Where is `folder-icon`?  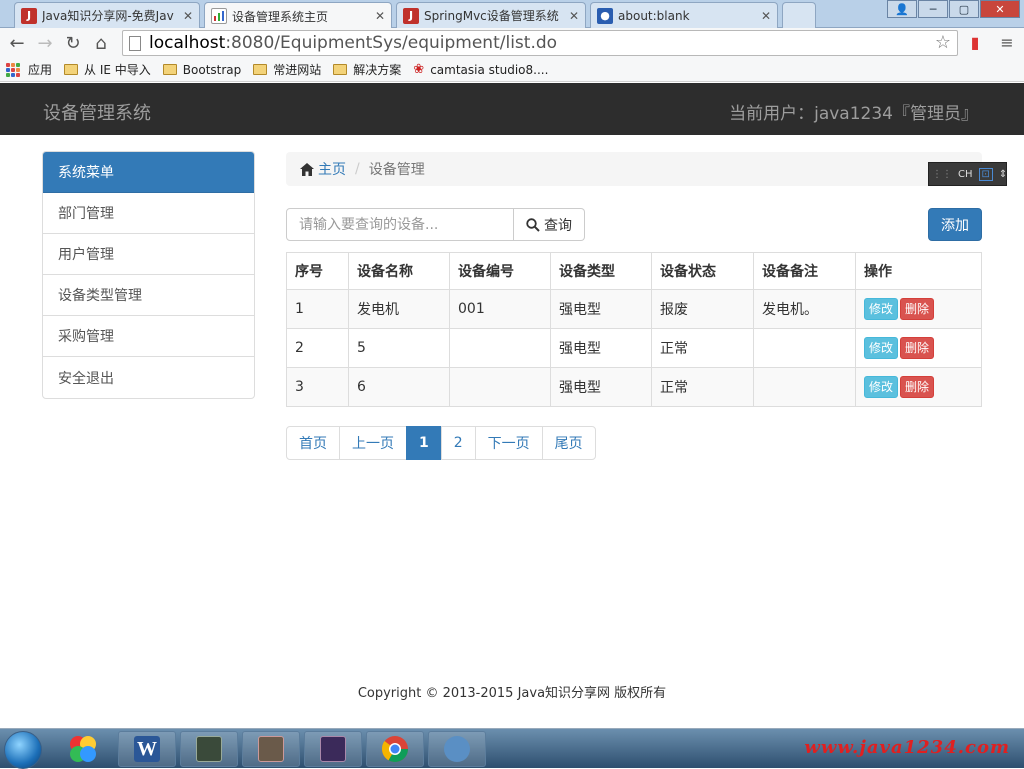
folder-icon is located at coordinates (169, 69).